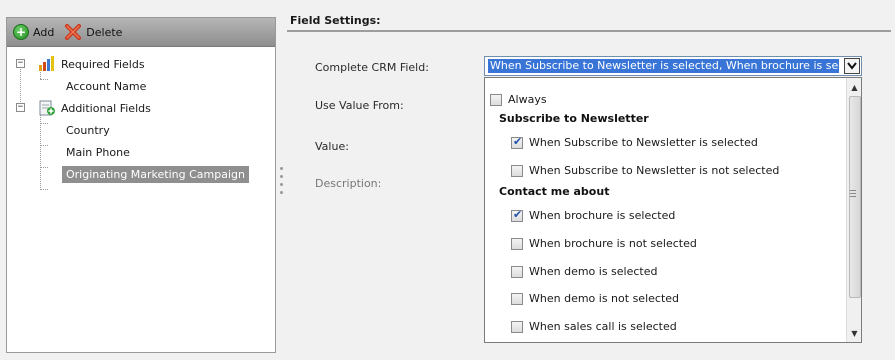 The width and height of the screenshot is (895, 360). Describe the element at coordinates (88, 130) in the screenshot. I see `tree-label: Country` at that location.